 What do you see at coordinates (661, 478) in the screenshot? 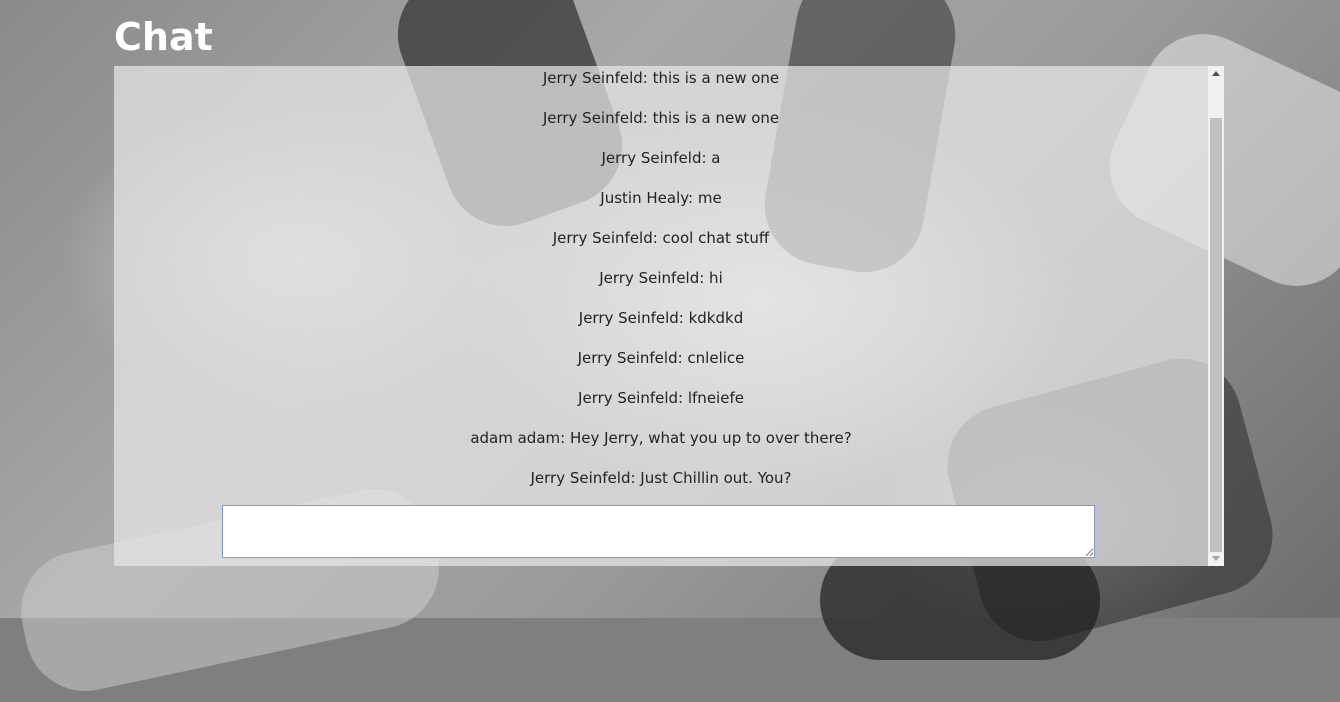
I see `chat-message: Jerry Seinfeld: Just Chillin out. You?` at bounding box center [661, 478].